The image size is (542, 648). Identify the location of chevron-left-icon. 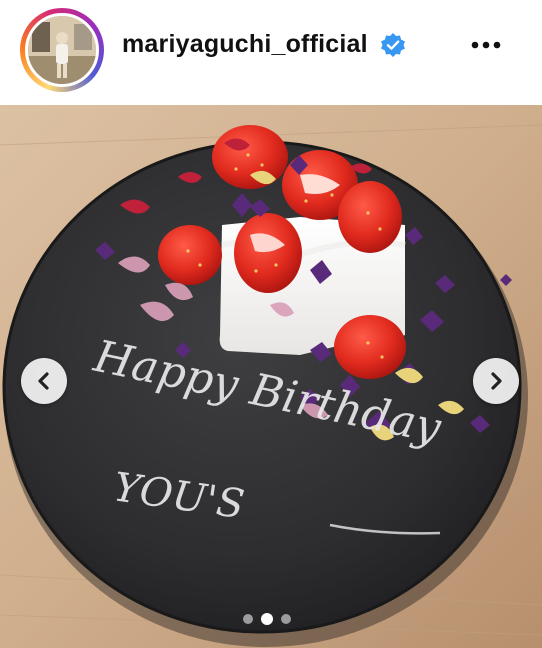
(43, 381).